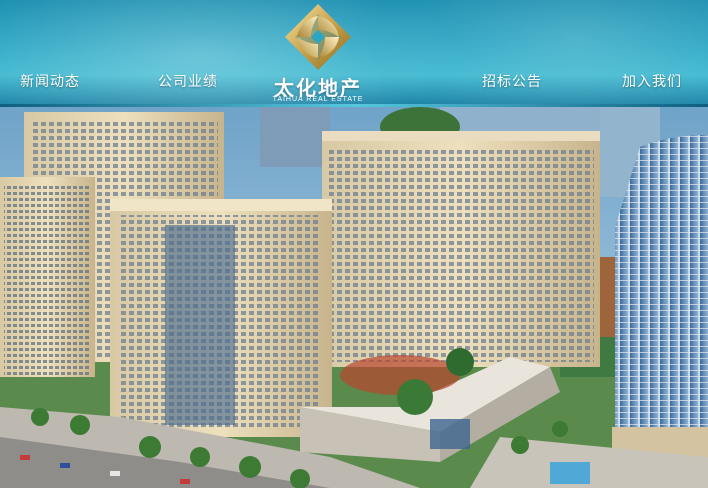 This screenshot has width=708, height=488. I want to click on nav-join-us: 加入我们, so click(652, 82).